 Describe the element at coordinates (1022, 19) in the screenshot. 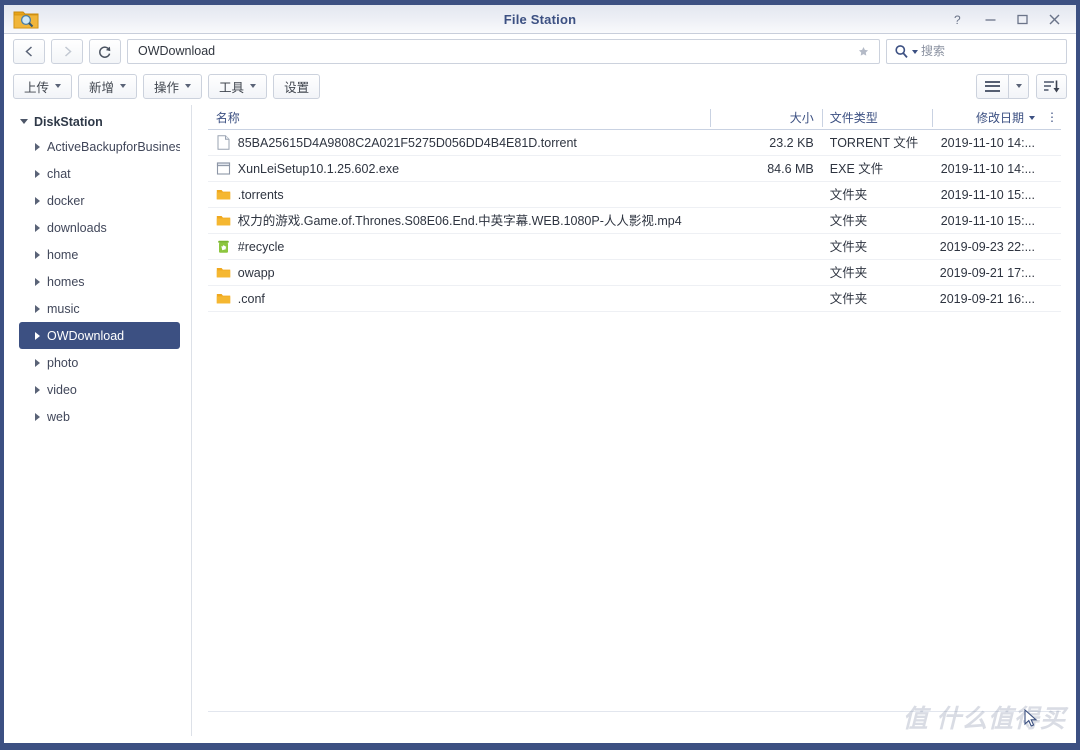

I see `maximize-button` at that location.